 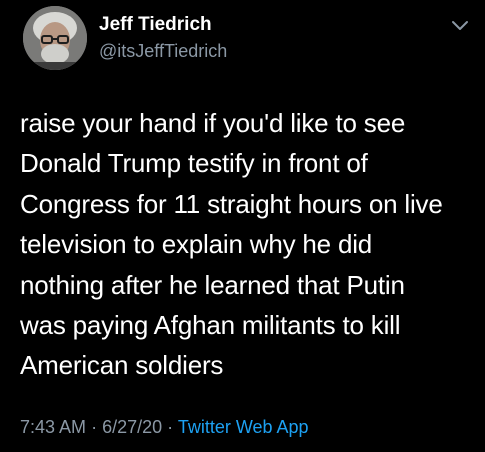 What do you see at coordinates (132, 427) in the screenshot?
I see `tweet-date: 6/27/20` at bounding box center [132, 427].